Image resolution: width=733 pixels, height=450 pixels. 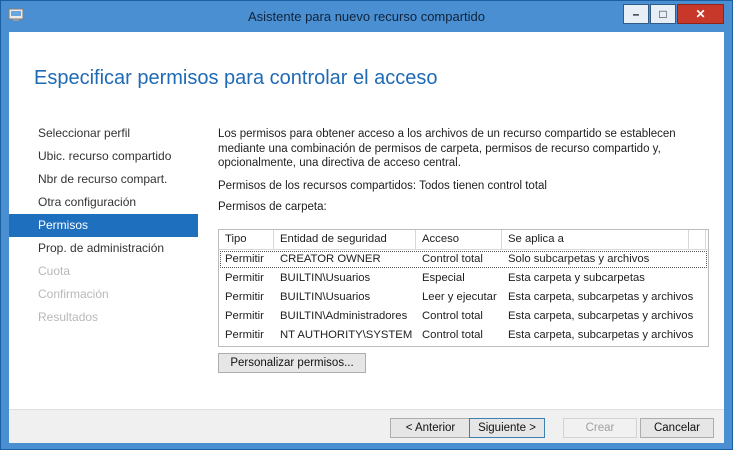 I want to click on column-header-entidad: Entidad de seguridad, so click(x=345, y=239).